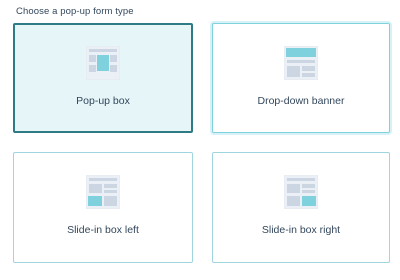  I want to click on slide-in-left-icon, so click(103, 192).